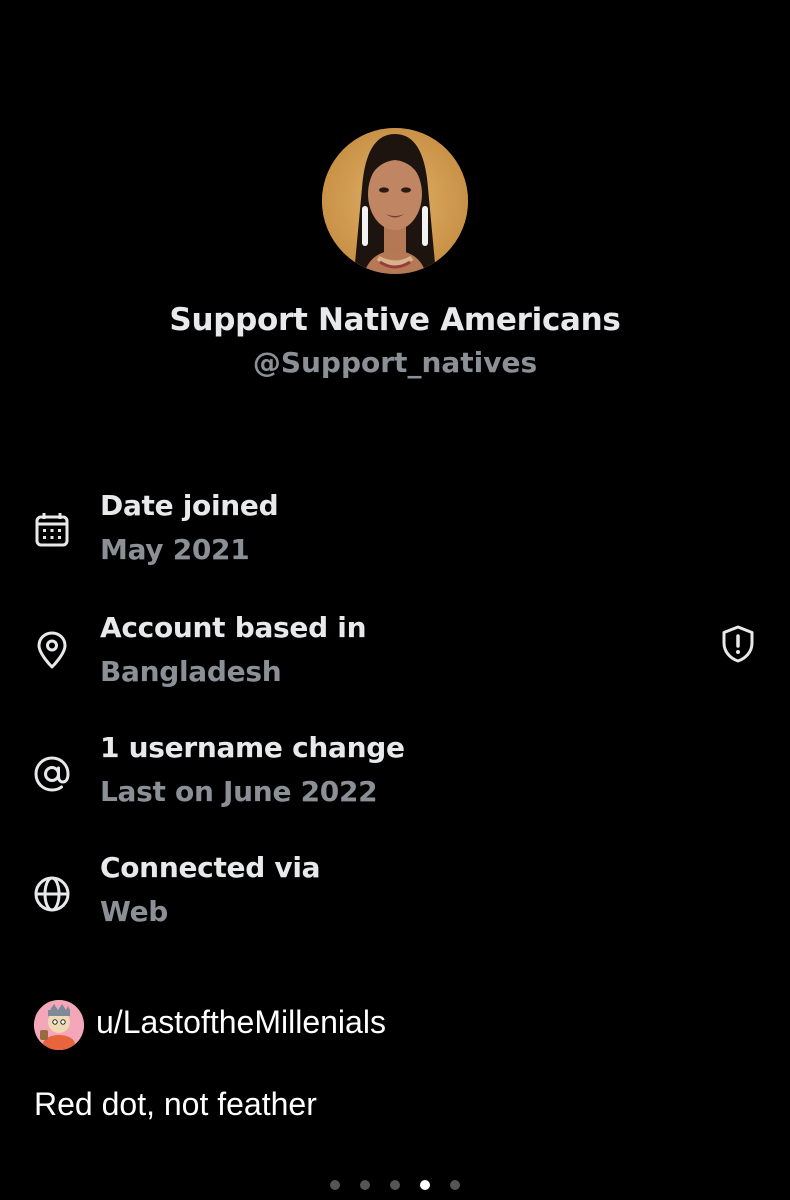 Image resolution: width=790 pixels, height=1200 pixels. What do you see at coordinates (395, 900) in the screenshot?
I see `info-row-connected-via: Connected via Web` at bounding box center [395, 900].